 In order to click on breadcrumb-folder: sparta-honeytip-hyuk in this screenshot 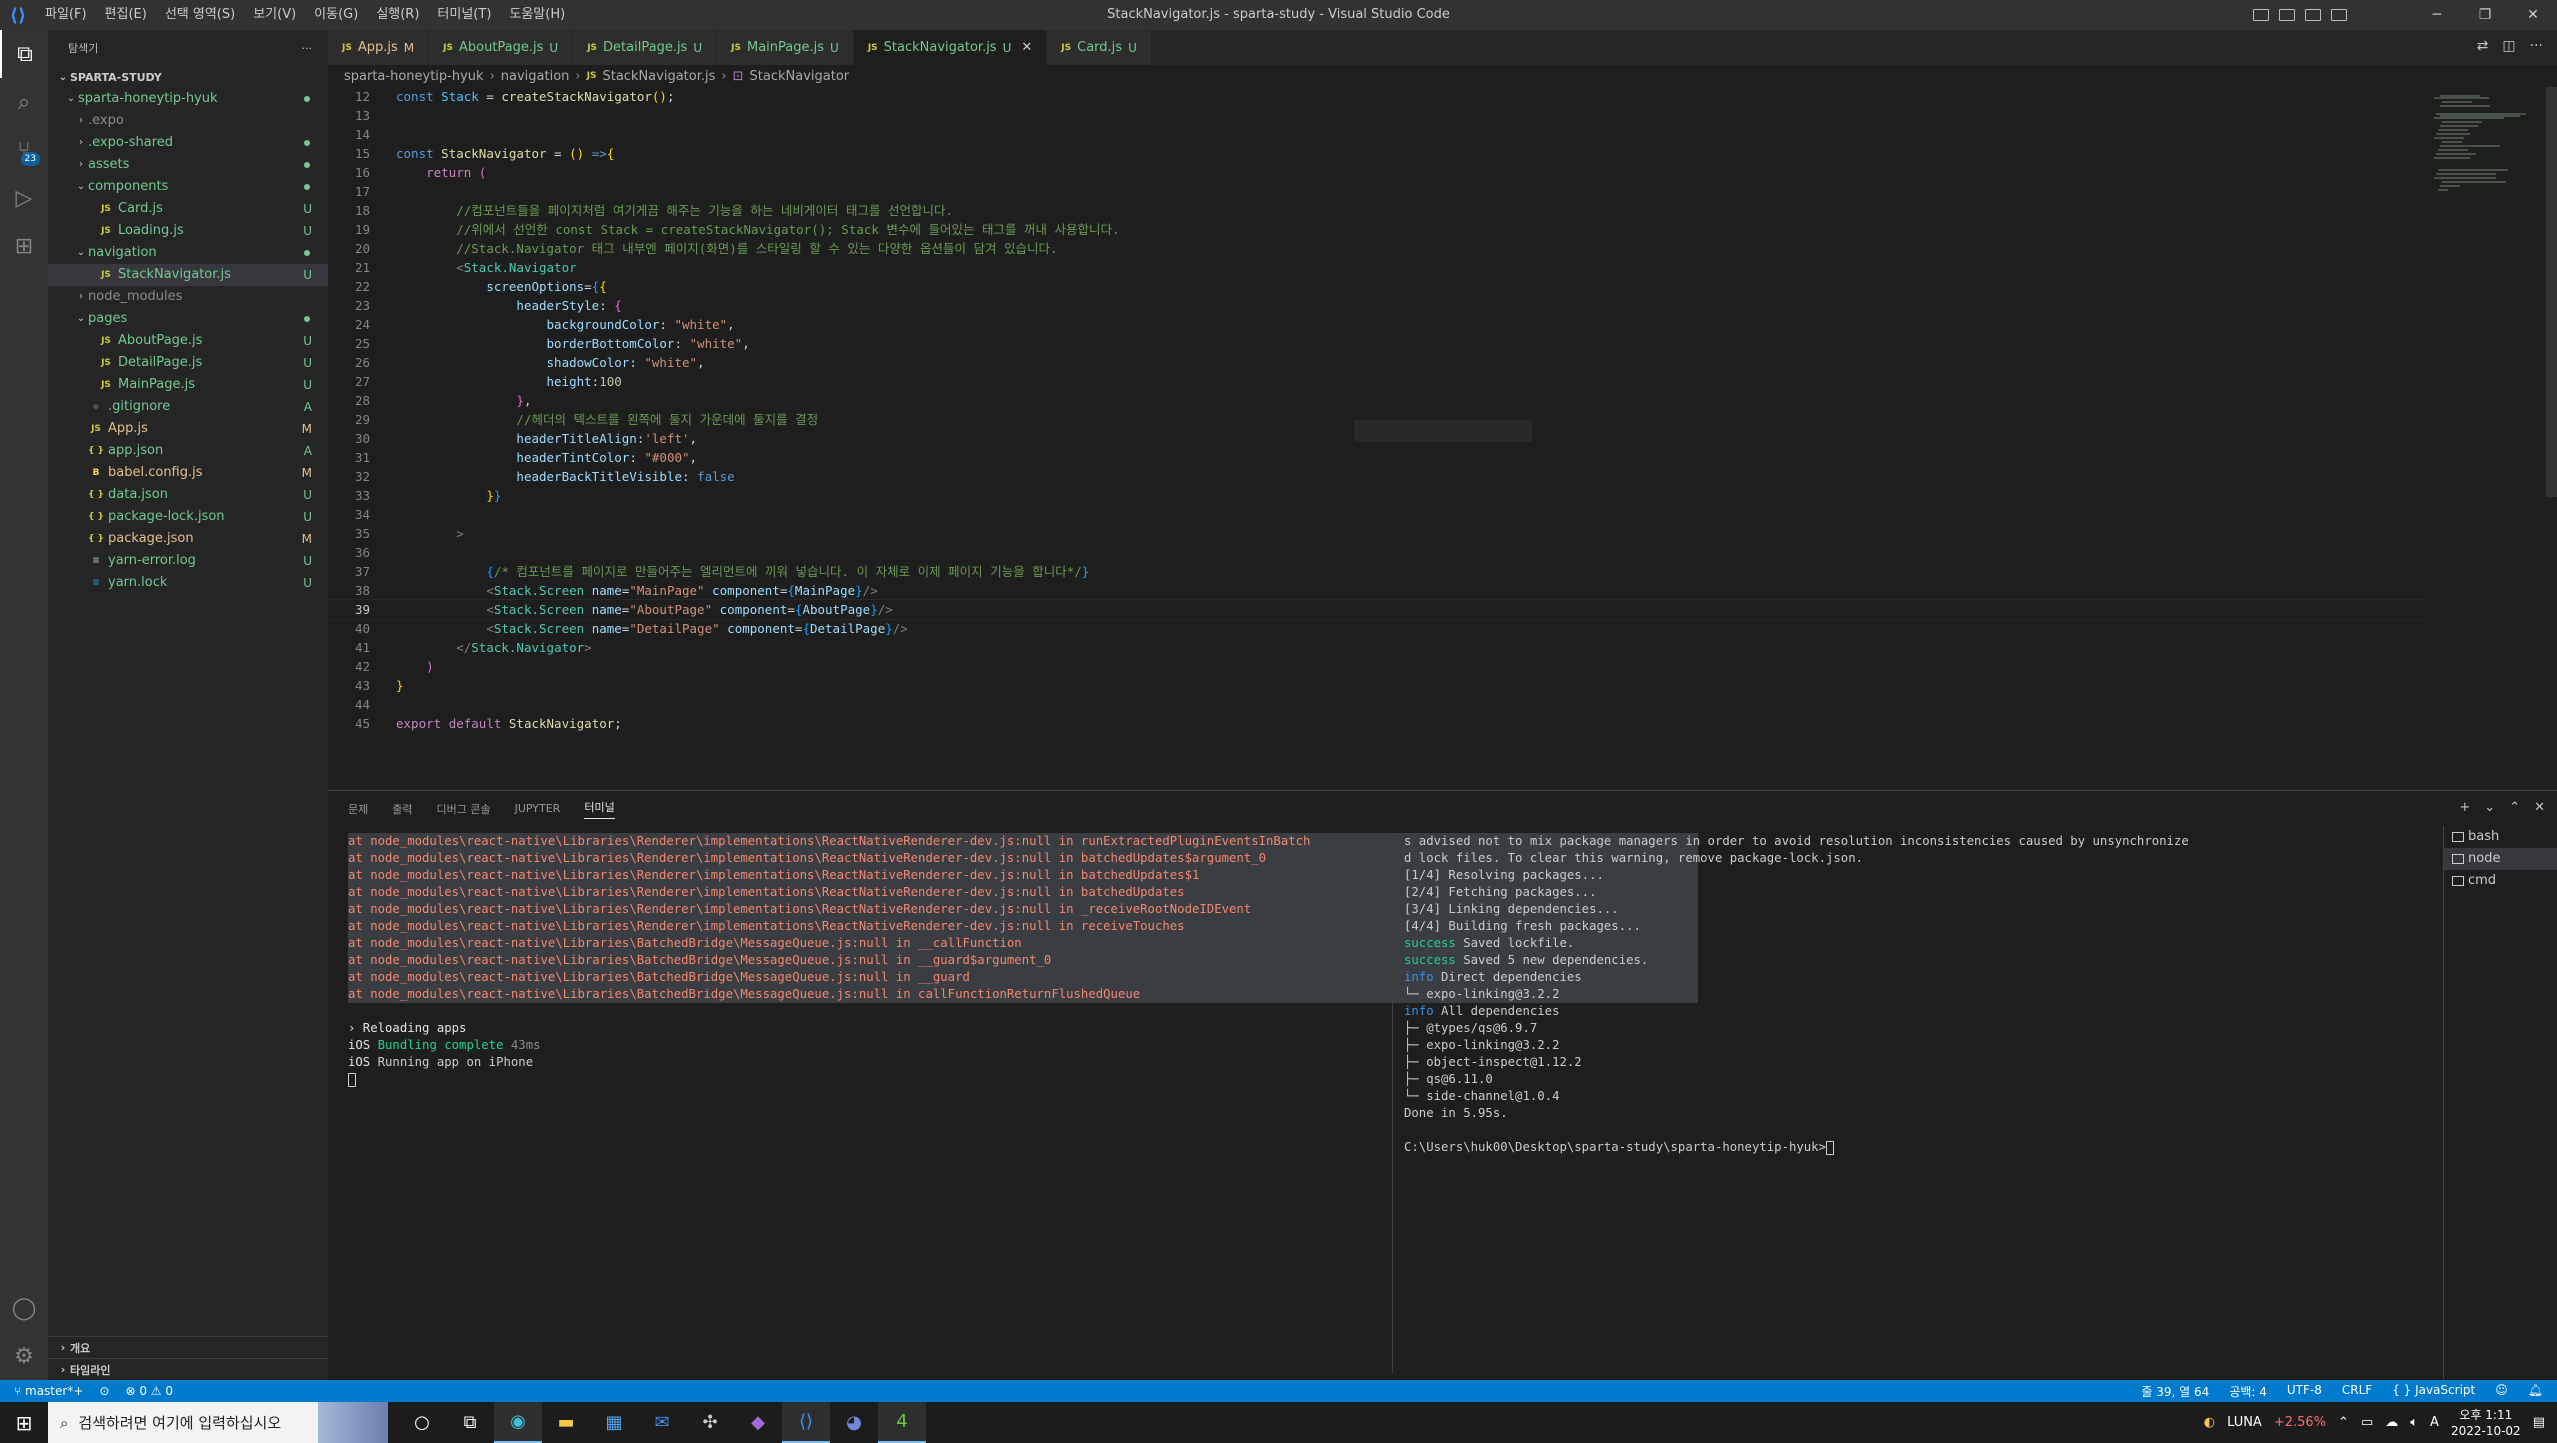, I will do `click(414, 76)`.